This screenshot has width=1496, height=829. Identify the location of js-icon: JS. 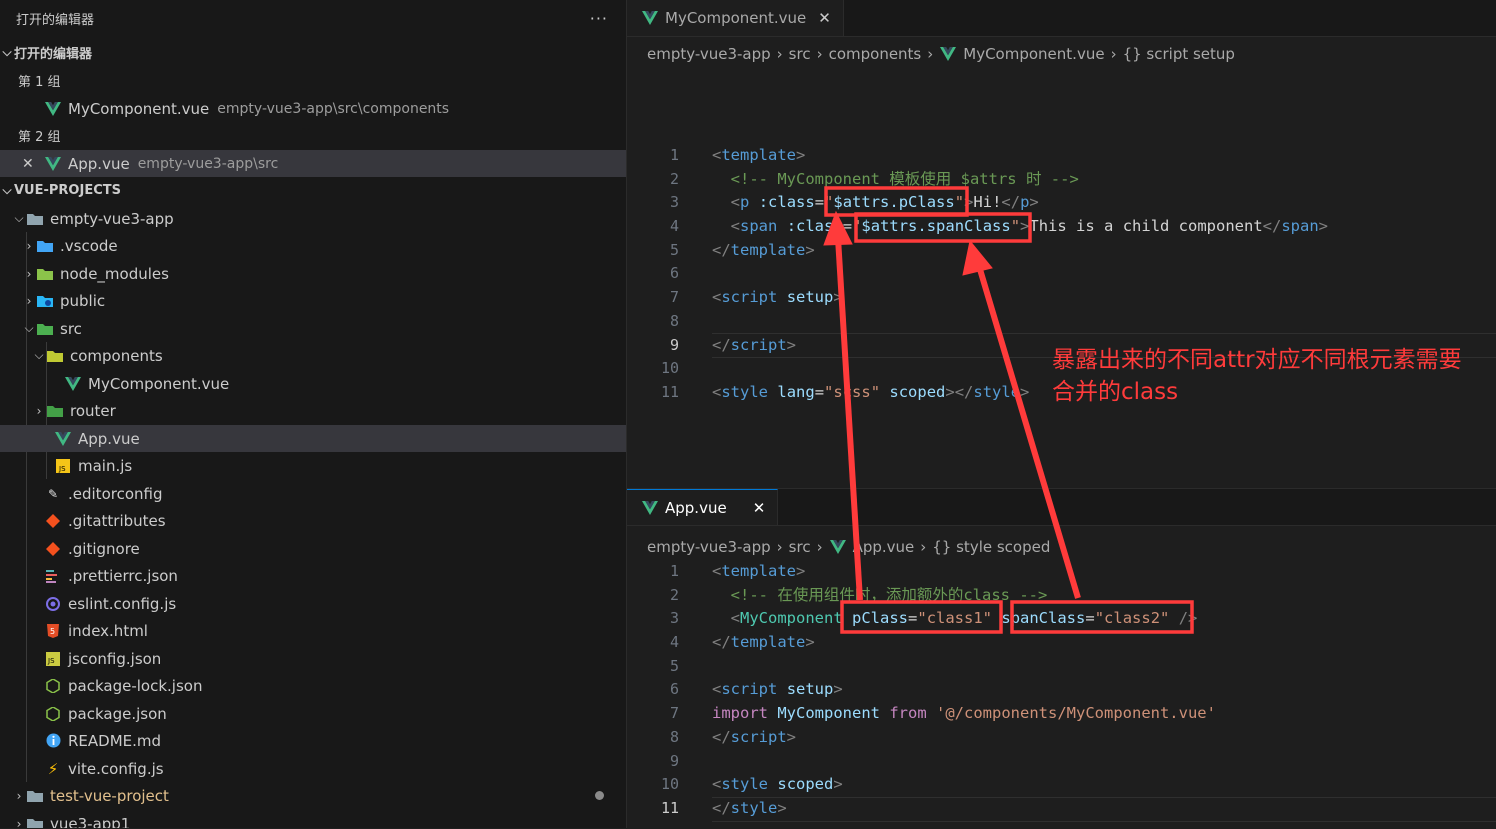
(63, 466).